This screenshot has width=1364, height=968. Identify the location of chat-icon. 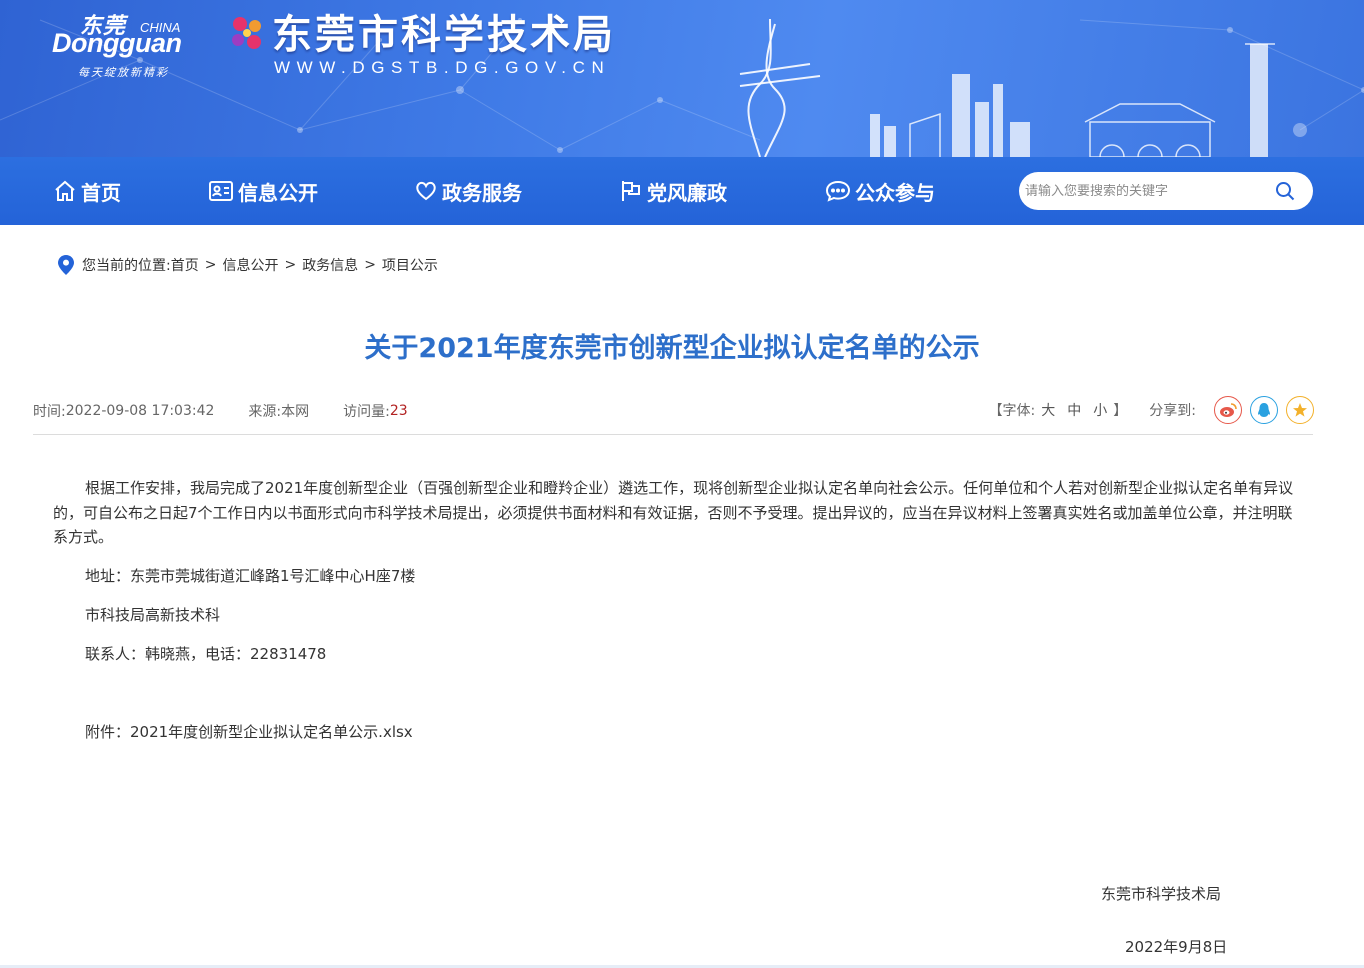
(838, 191).